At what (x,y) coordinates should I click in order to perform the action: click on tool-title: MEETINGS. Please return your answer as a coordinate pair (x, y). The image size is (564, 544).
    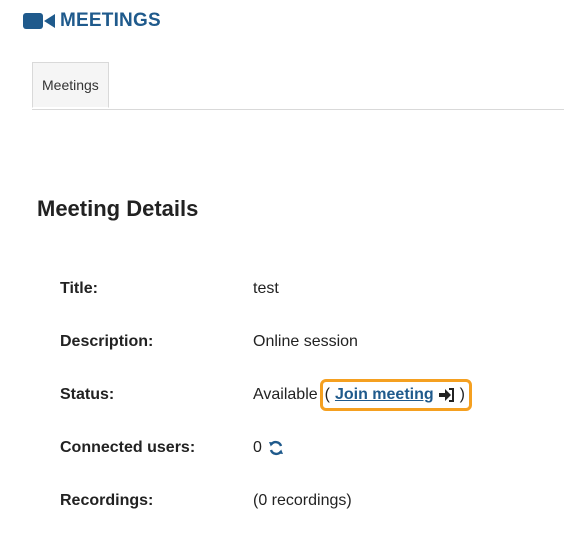
    Looking at the image, I should click on (110, 20).